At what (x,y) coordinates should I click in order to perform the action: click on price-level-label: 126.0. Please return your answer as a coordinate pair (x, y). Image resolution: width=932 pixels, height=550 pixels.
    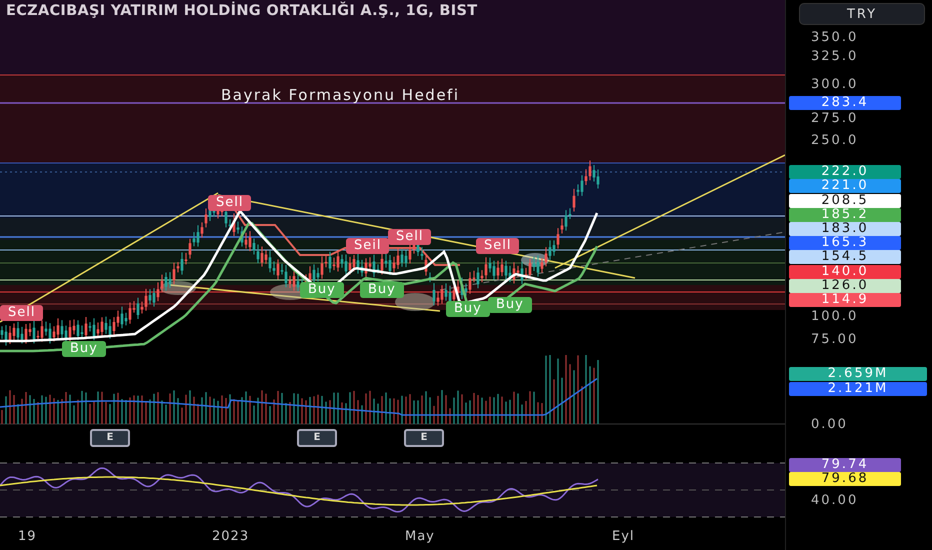
    Looking at the image, I should click on (845, 286).